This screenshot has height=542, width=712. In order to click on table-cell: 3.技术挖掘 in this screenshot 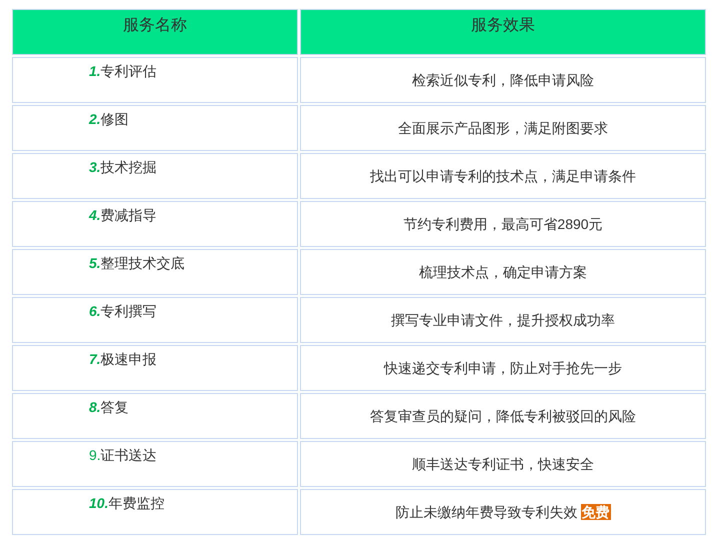, I will do `click(155, 176)`.